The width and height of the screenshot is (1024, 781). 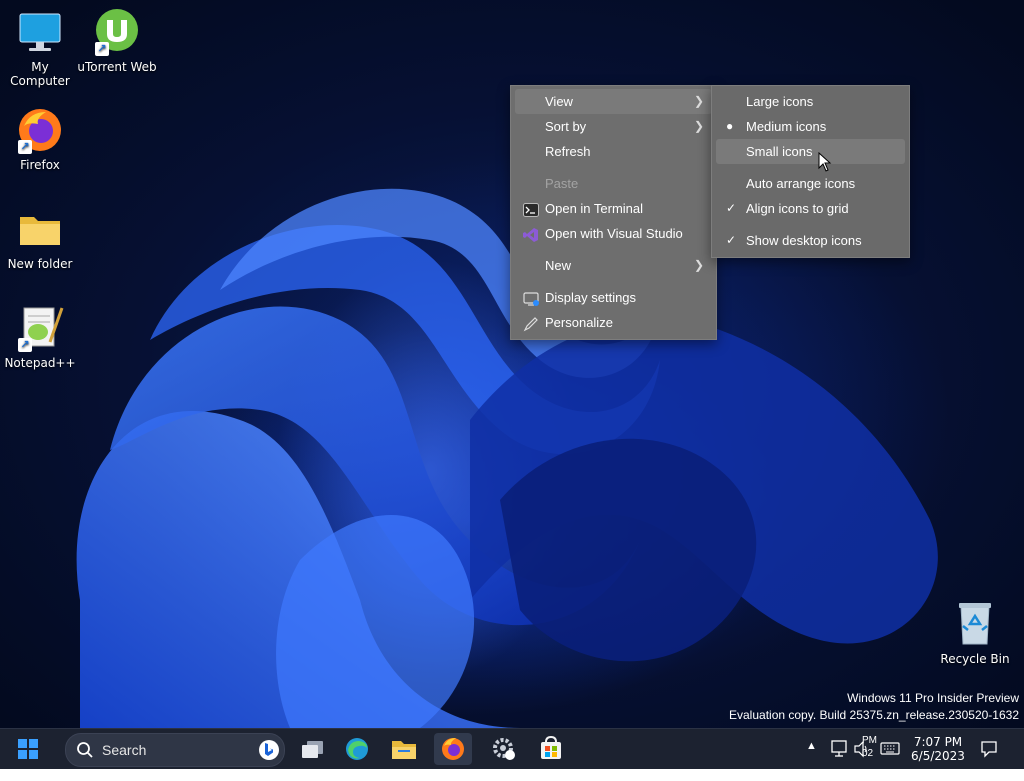 I want to click on clock-time: 7:07 PM, so click(x=938, y=742).